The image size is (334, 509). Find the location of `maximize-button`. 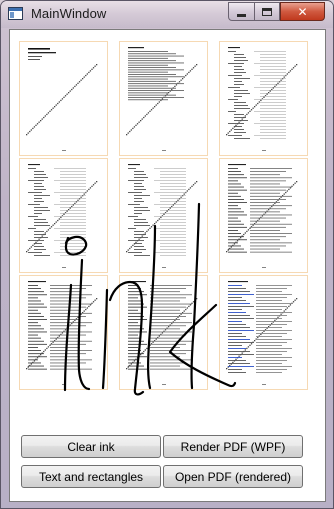

maximize-button is located at coordinates (267, 11).